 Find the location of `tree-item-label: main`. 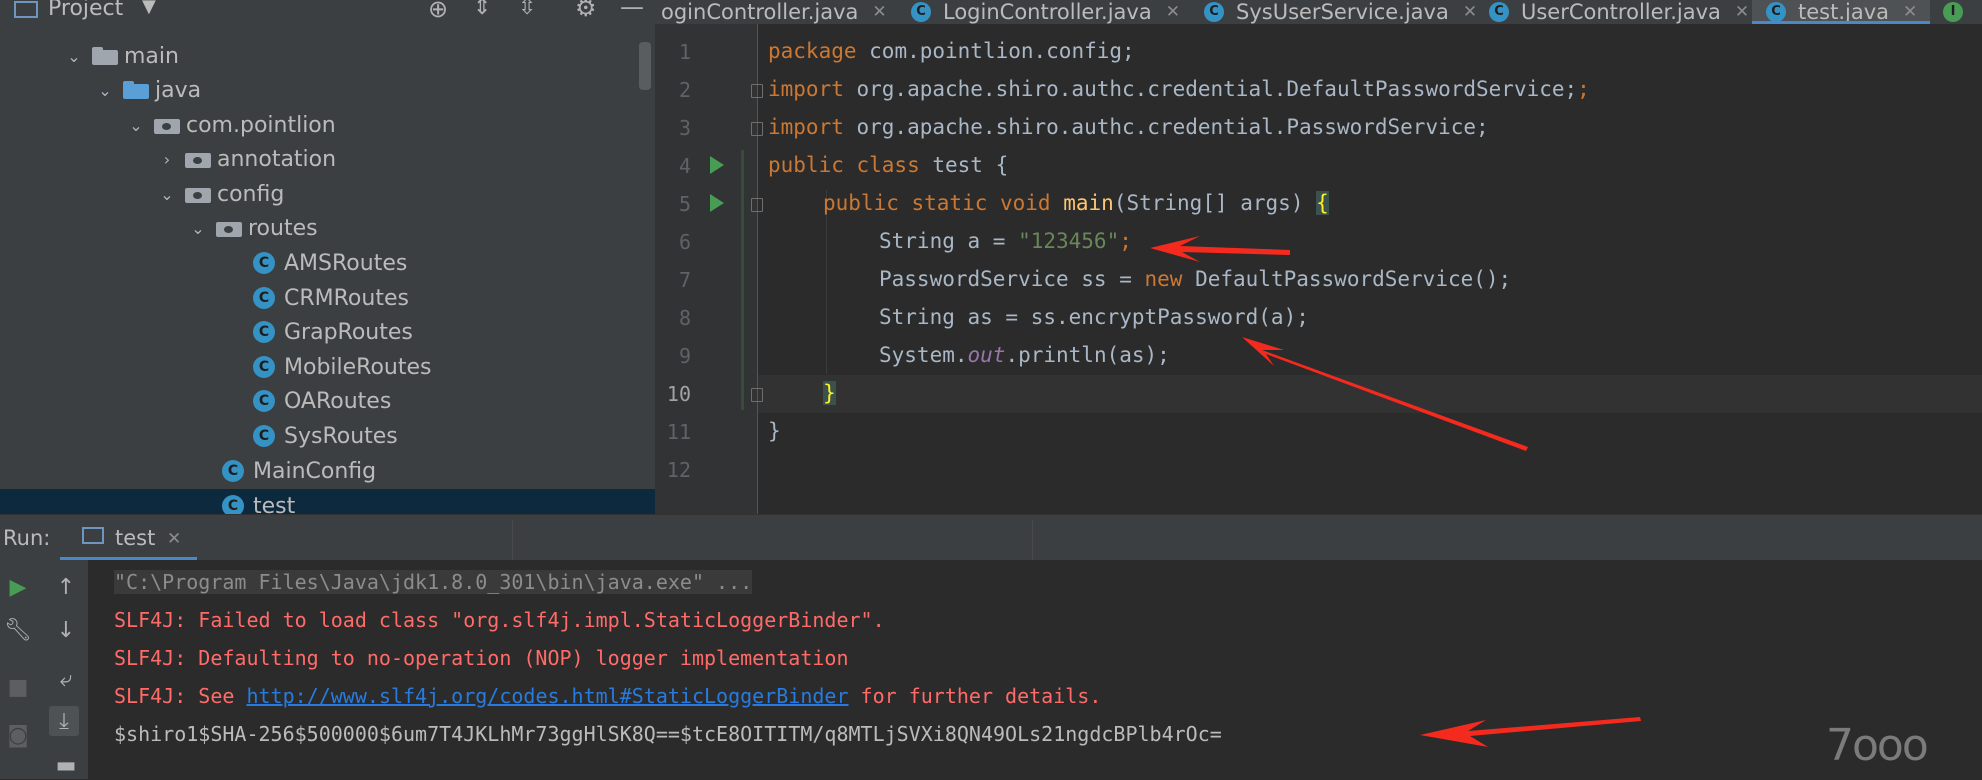

tree-item-label: main is located at coordinates (151, 56).